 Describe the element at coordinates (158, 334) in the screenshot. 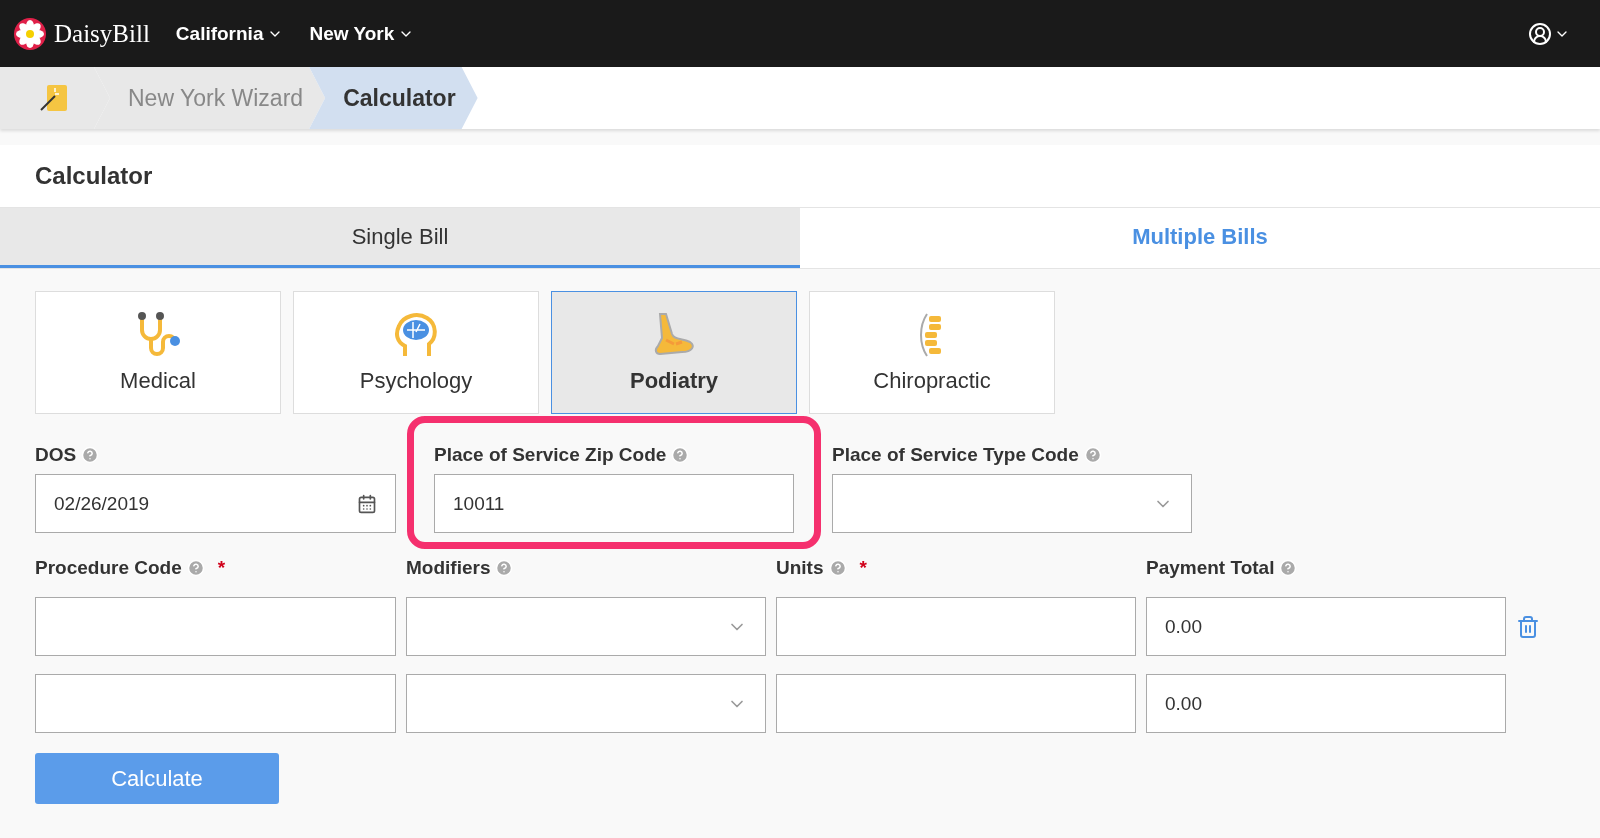

I see `stethoscope-icon` at that location.